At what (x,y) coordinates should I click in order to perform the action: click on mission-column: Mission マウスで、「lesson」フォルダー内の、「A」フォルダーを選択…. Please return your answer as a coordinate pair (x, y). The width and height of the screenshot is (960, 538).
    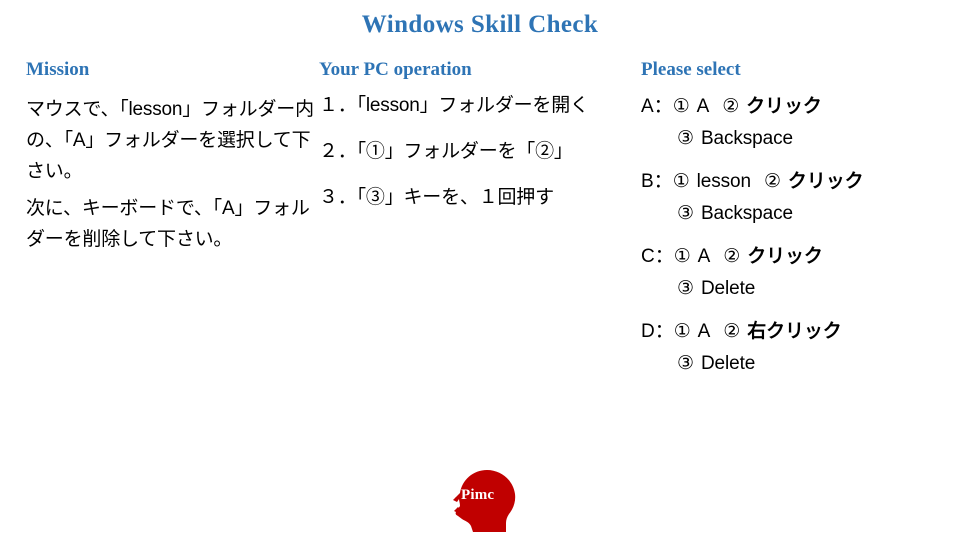
    Looking at the image, I should click on (171, 157).